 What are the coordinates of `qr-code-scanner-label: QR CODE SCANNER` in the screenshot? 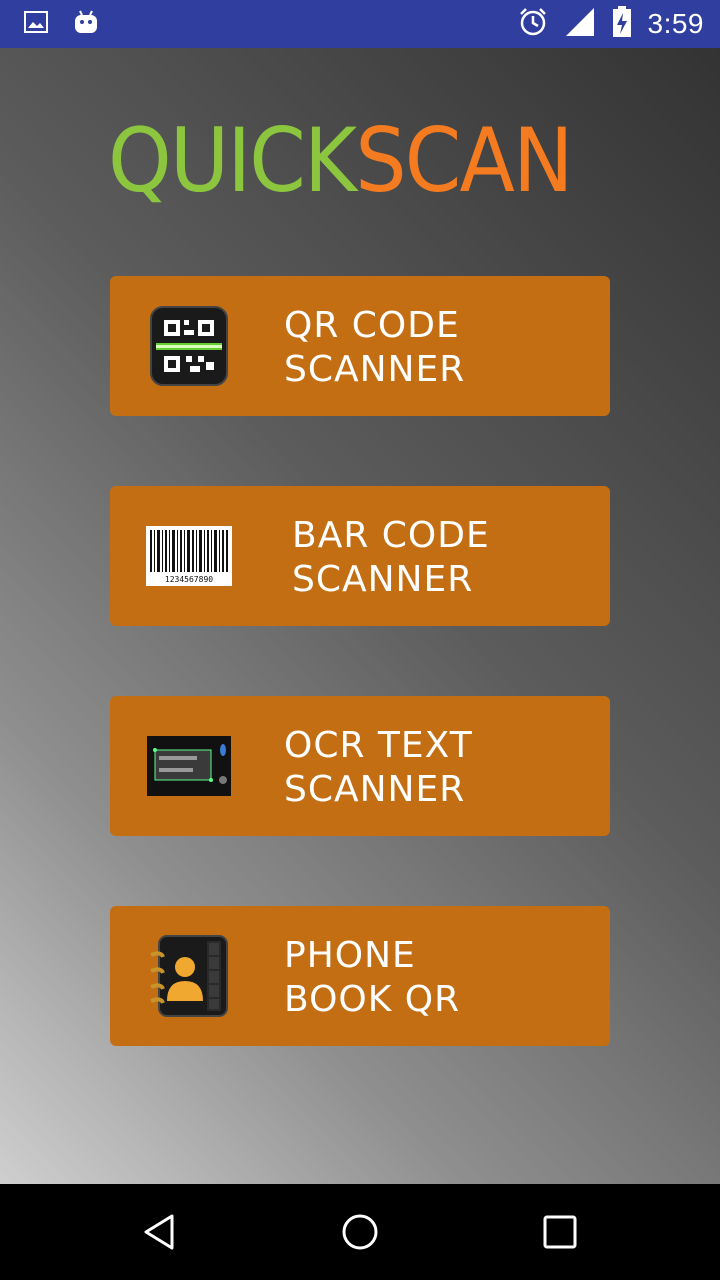 It's located at (375, 347).